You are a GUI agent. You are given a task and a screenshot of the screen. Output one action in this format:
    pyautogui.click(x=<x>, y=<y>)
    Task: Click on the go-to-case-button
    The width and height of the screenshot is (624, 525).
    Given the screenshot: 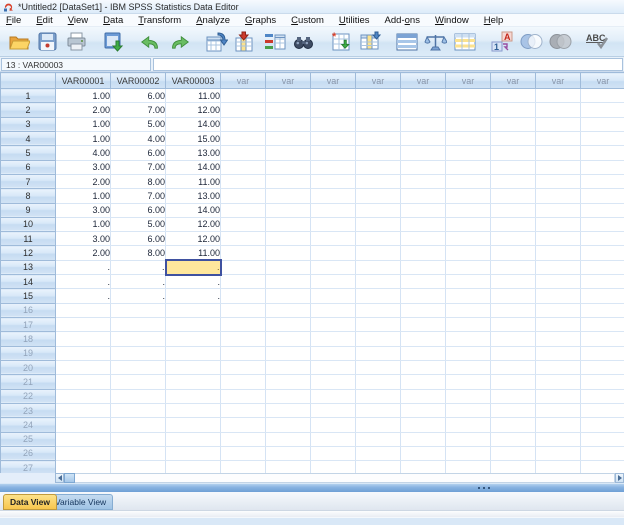 What is the action you would take?
    pyautogui.click(x=216, y=41)
    